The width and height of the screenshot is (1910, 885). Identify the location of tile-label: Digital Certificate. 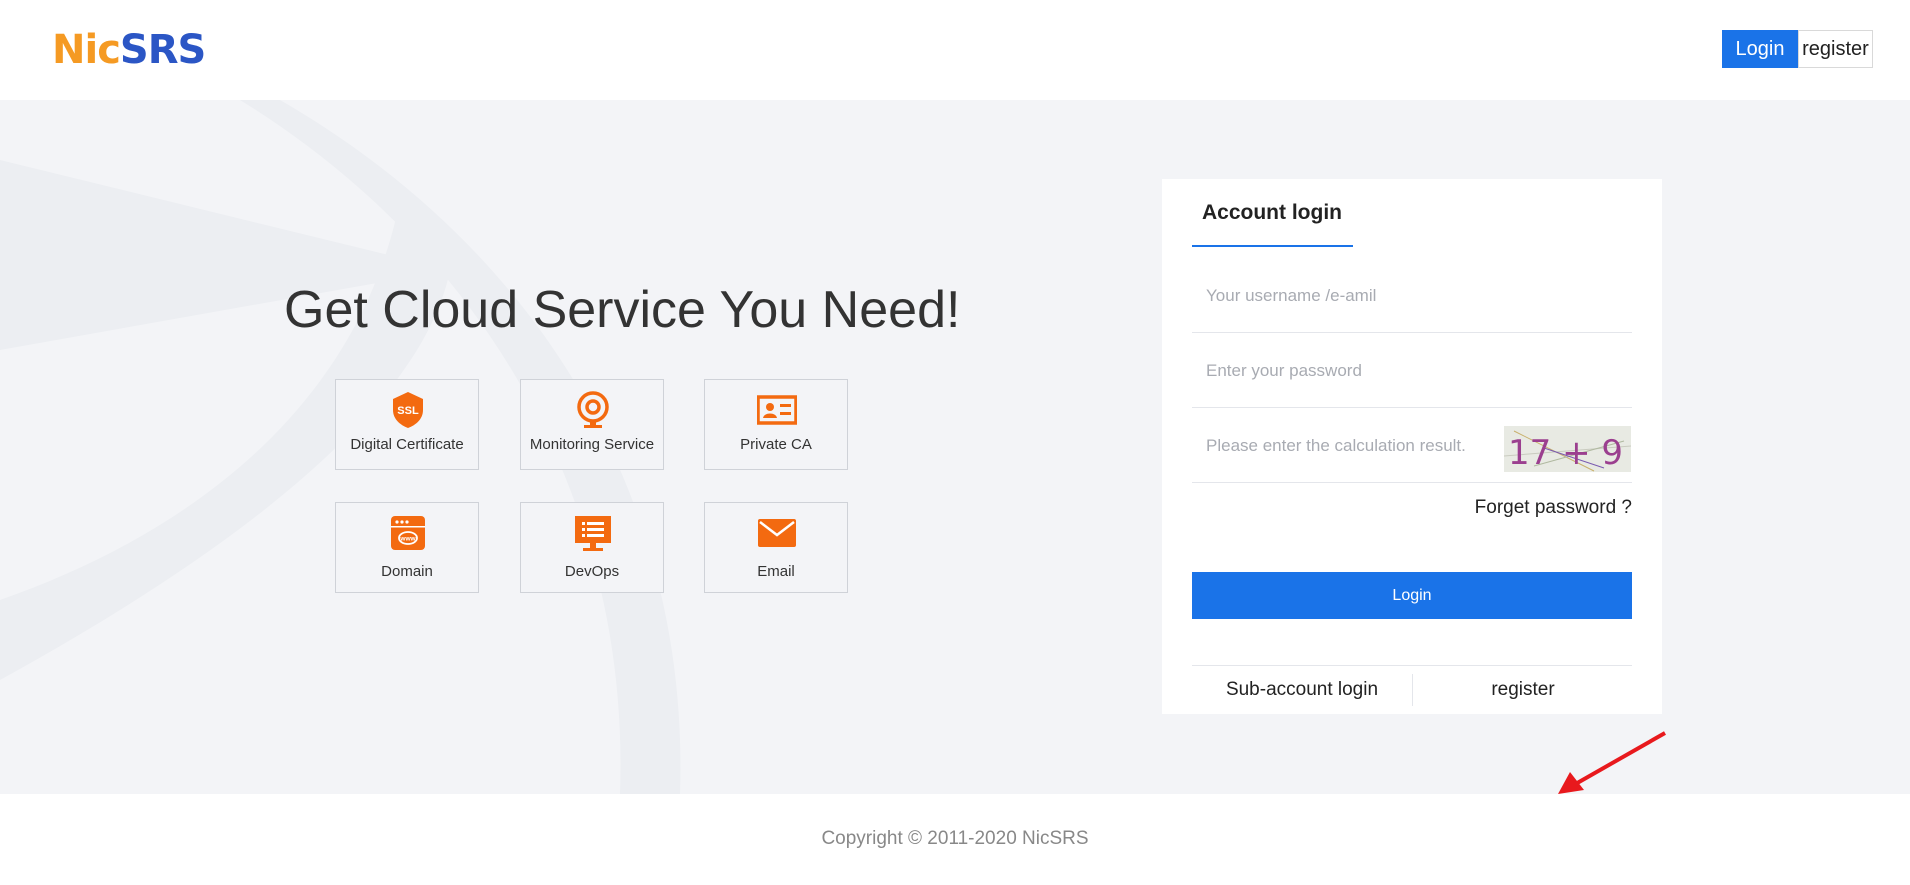
(407, 444).